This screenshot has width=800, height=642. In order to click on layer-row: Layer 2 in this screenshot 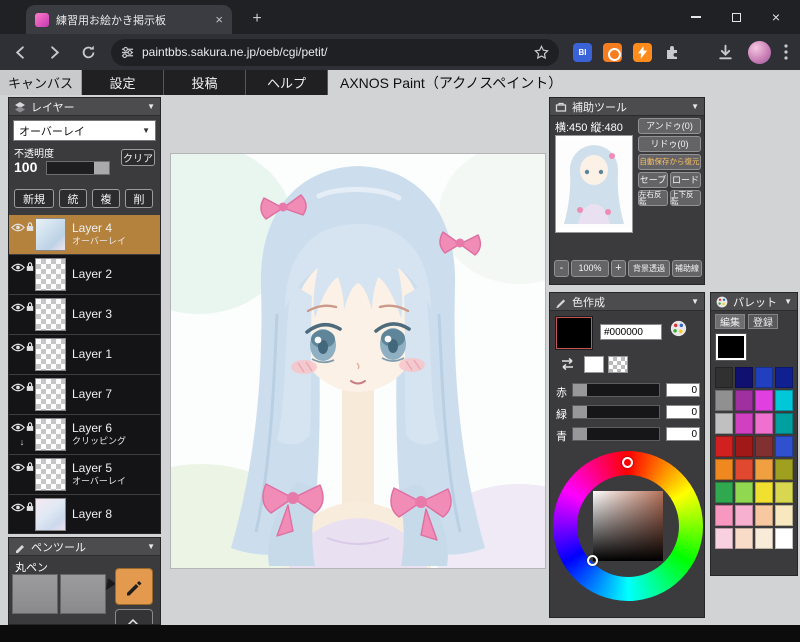, I will do `click(84, 275)`.